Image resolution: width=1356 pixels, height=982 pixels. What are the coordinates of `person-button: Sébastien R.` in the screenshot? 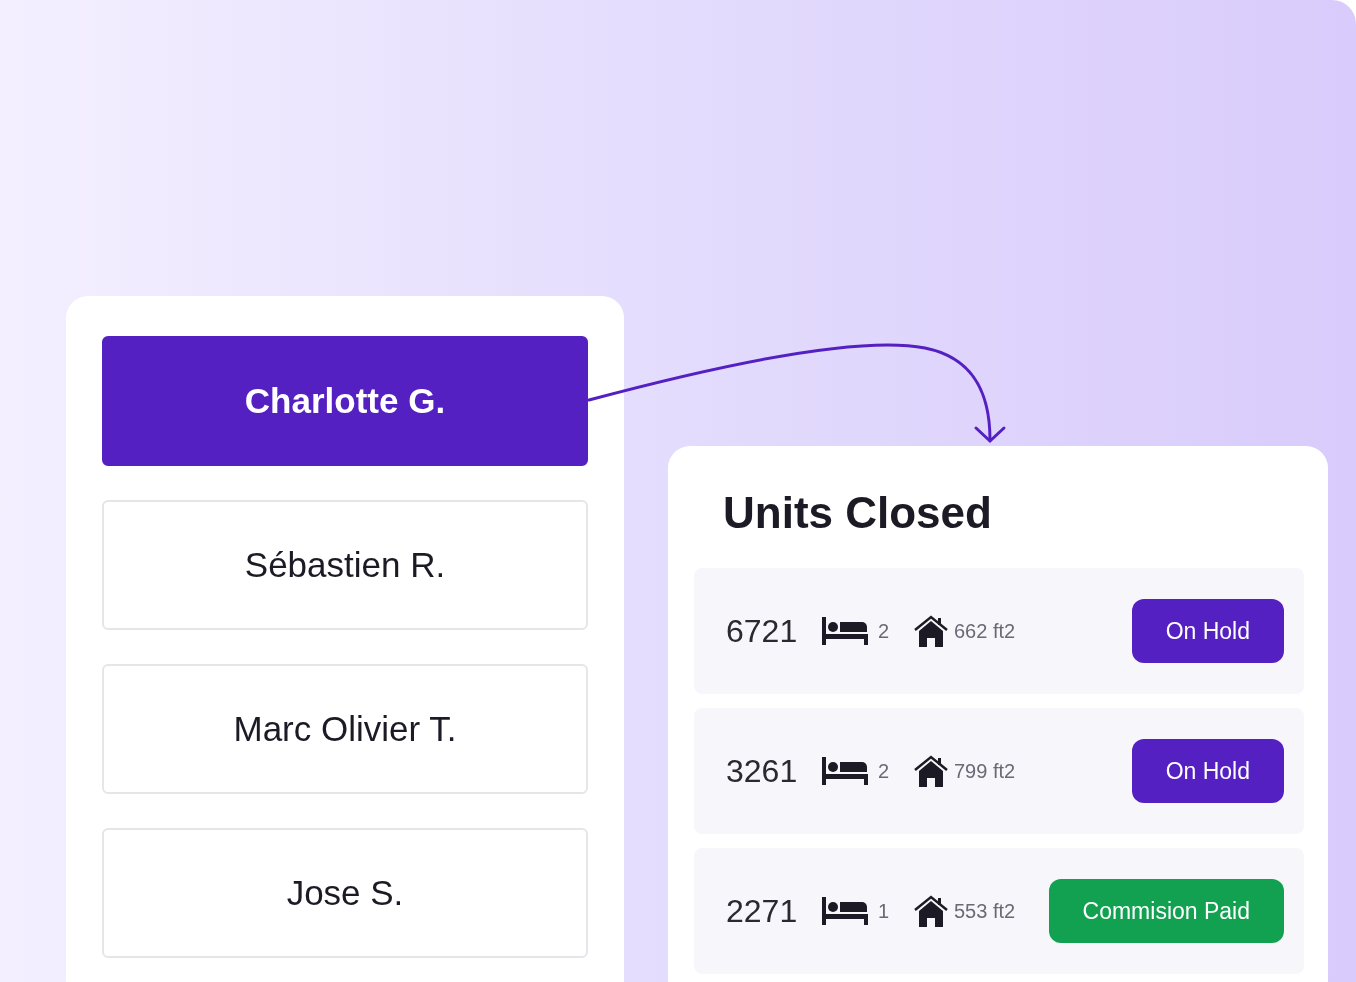 It's located at (345, 565).